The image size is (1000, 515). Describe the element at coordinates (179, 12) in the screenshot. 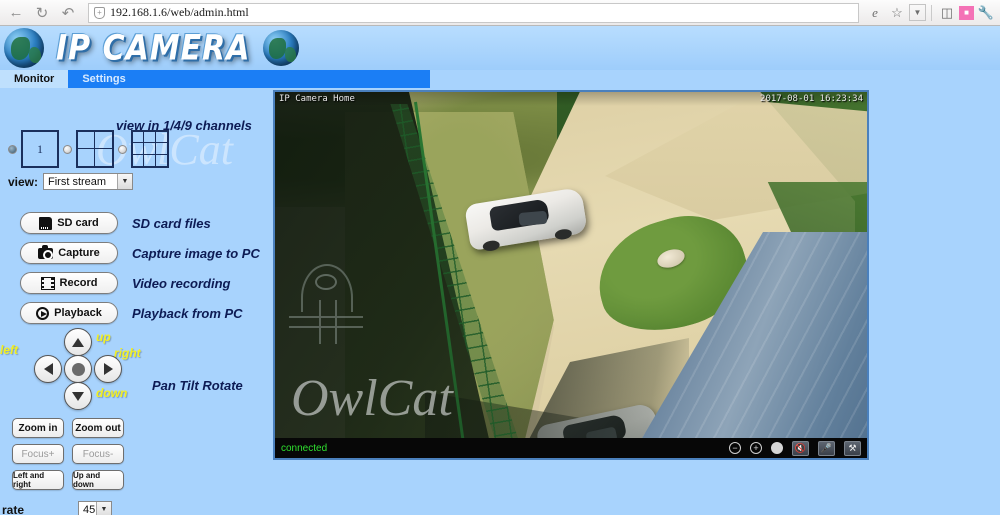

I see `url-text: 192.168.1.6/web/admin.html` at that location.